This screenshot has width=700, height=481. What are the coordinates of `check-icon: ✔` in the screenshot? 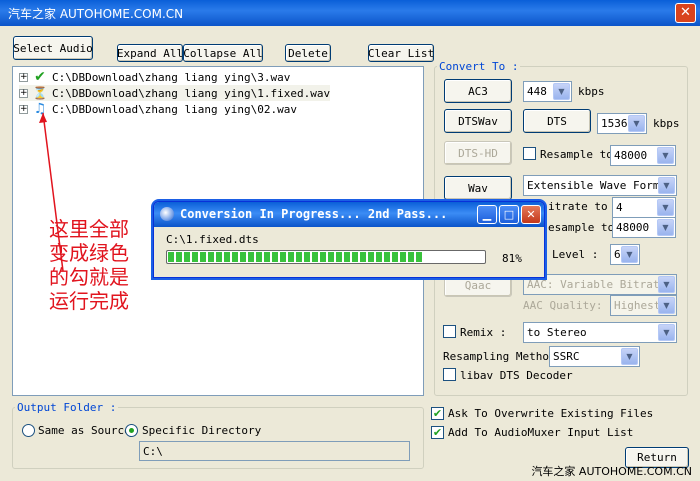 It's located at (40, 77).